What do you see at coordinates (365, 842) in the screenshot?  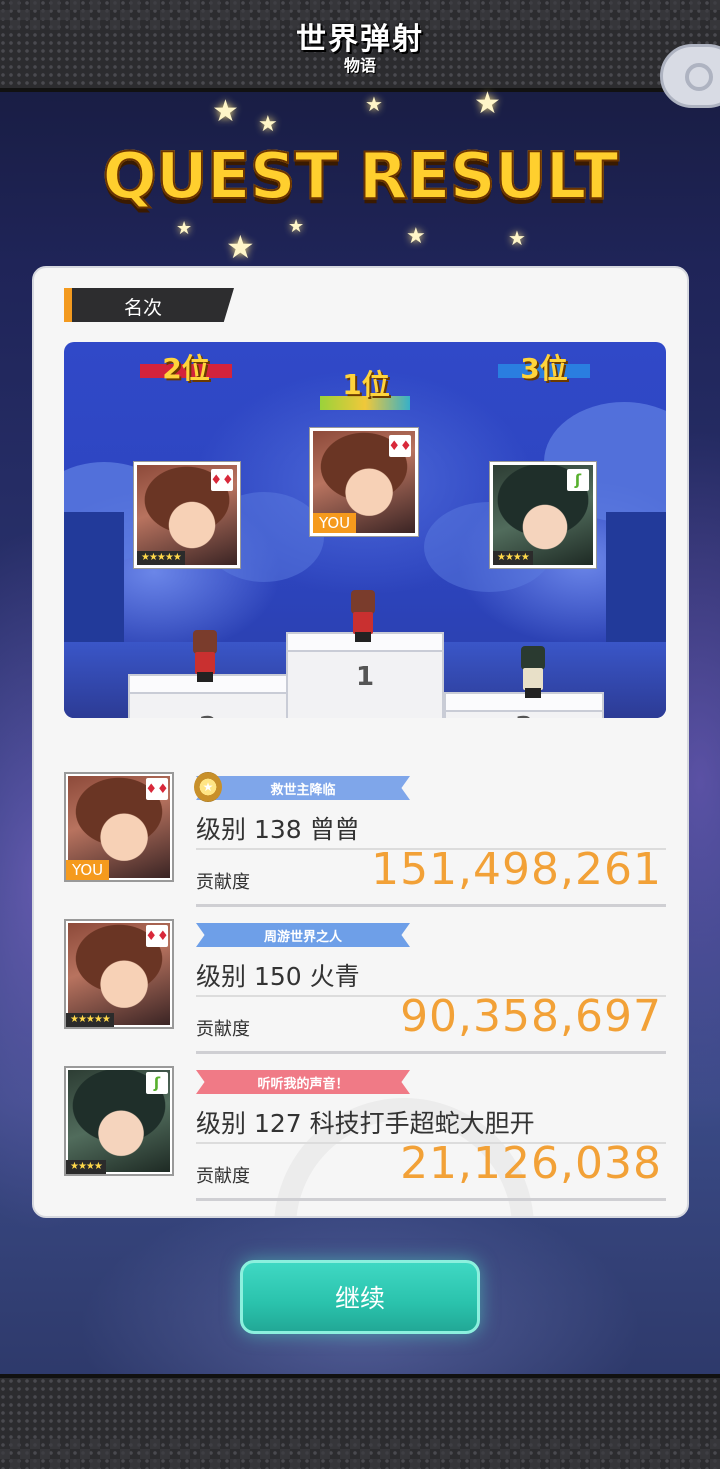 I see `result-row: ♦♦ YOU 救世主降临 ★ 级别 138 曾曾 贡献度 151,498,261` at bounding box center [365, 842].